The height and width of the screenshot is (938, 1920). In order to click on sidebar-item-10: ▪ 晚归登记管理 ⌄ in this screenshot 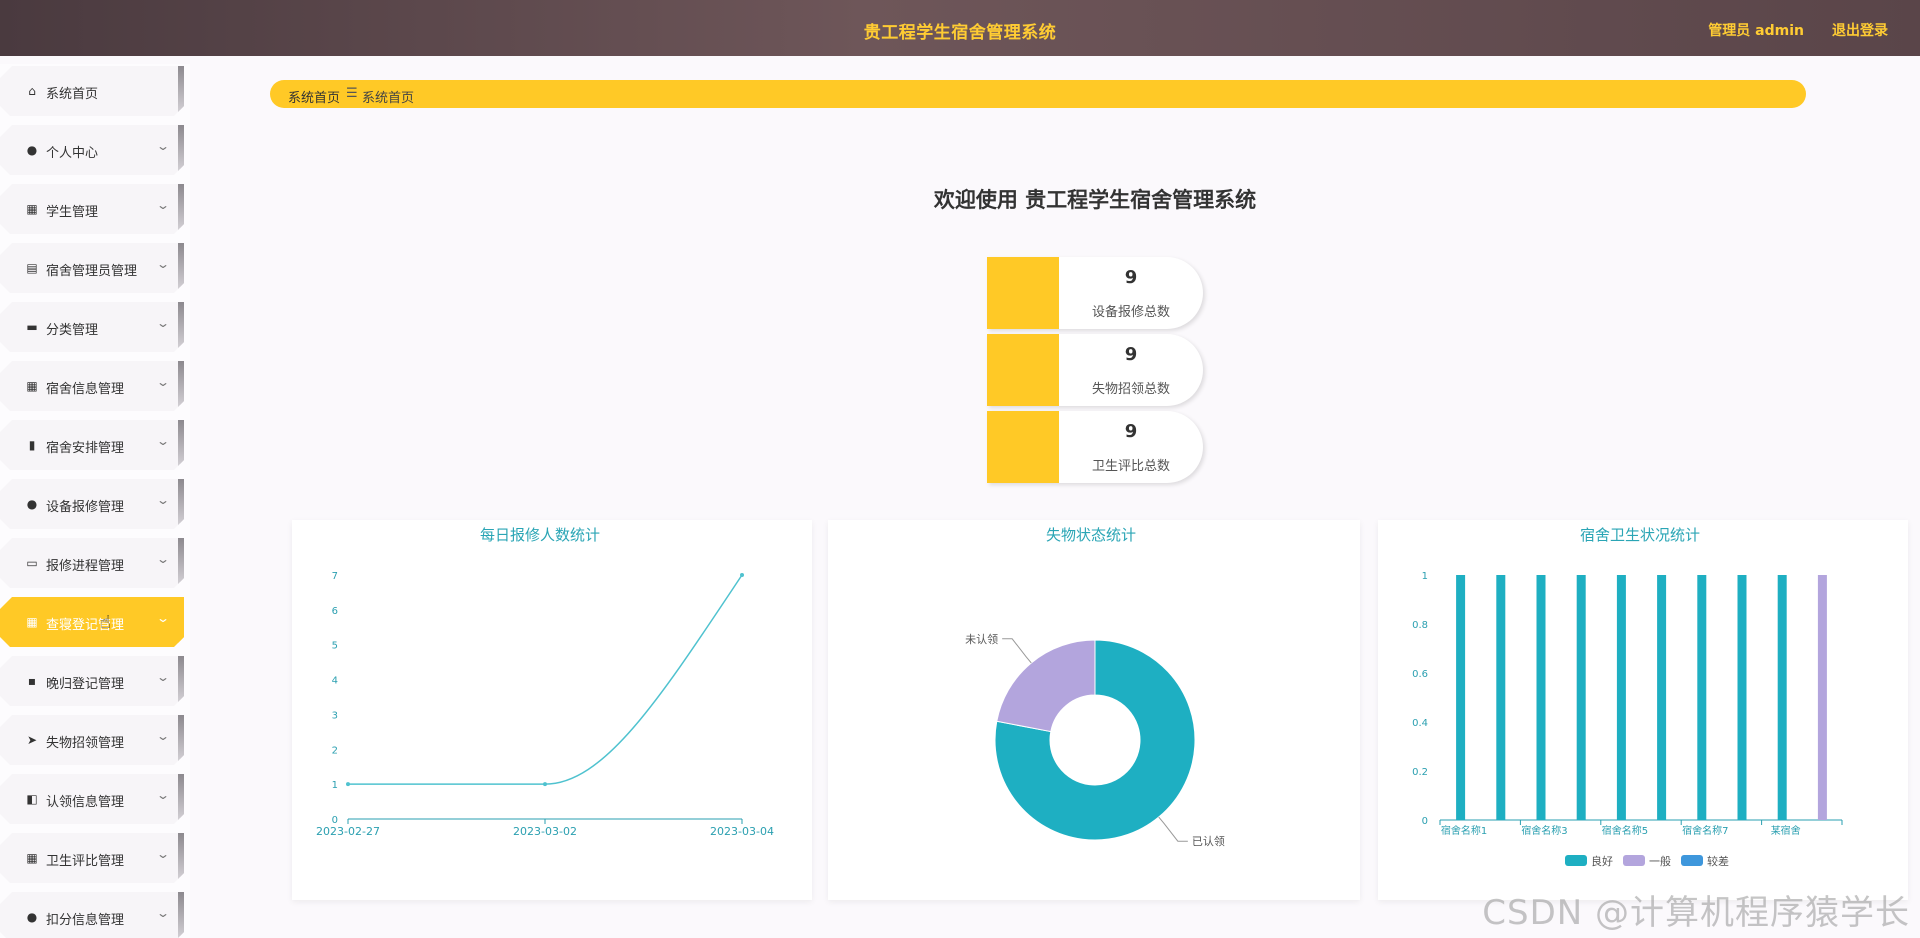, I will do `click(92, 681)`.